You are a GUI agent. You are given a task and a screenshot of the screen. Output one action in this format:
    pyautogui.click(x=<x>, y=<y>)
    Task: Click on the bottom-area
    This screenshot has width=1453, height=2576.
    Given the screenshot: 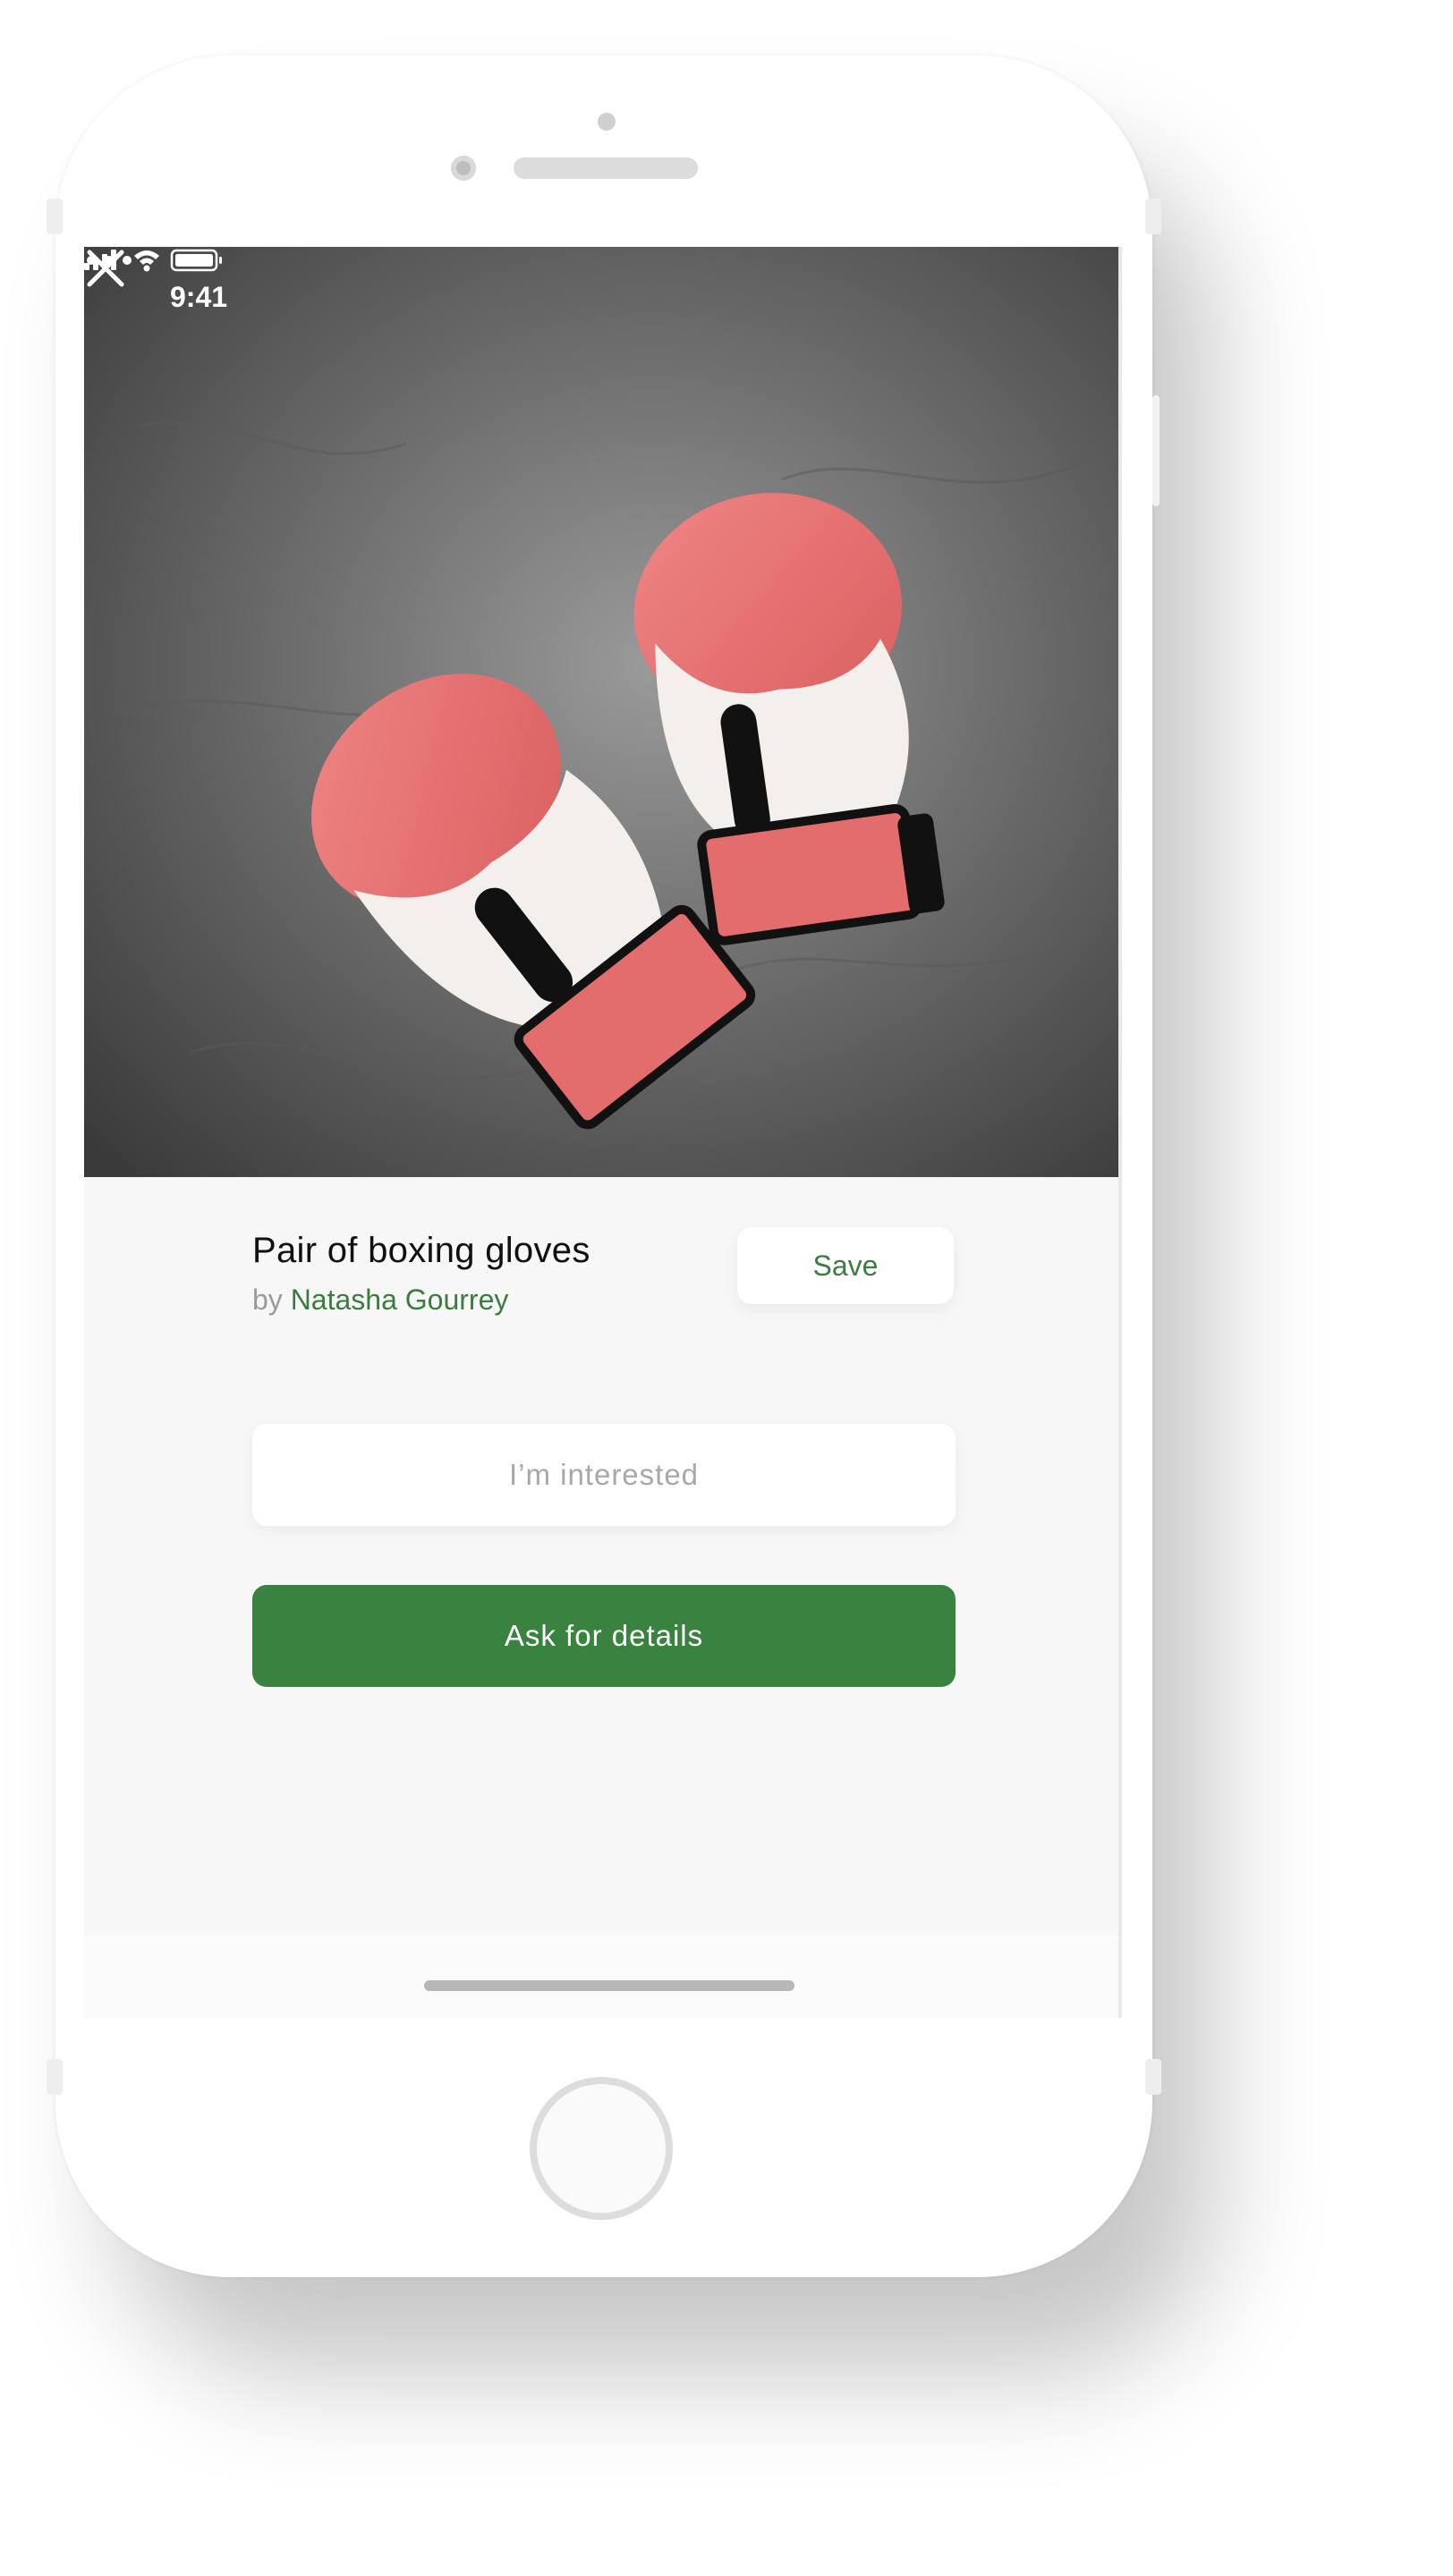 What is the action you would take?
    pyautogui.click(x=601, y=1977)
    